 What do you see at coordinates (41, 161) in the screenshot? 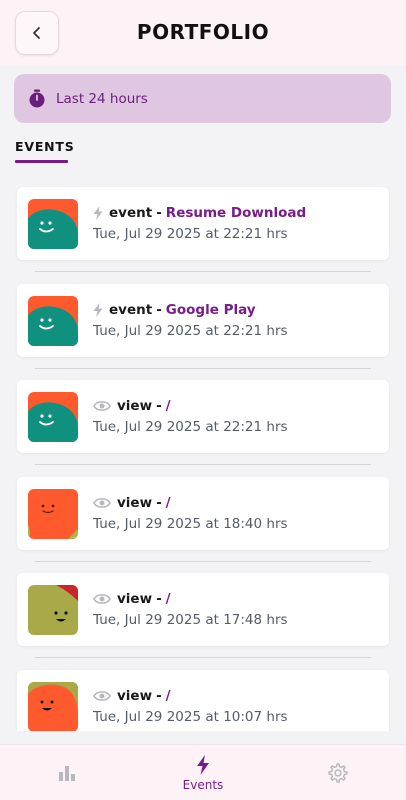
I see `section-underline` at bounding box center [41, 161].